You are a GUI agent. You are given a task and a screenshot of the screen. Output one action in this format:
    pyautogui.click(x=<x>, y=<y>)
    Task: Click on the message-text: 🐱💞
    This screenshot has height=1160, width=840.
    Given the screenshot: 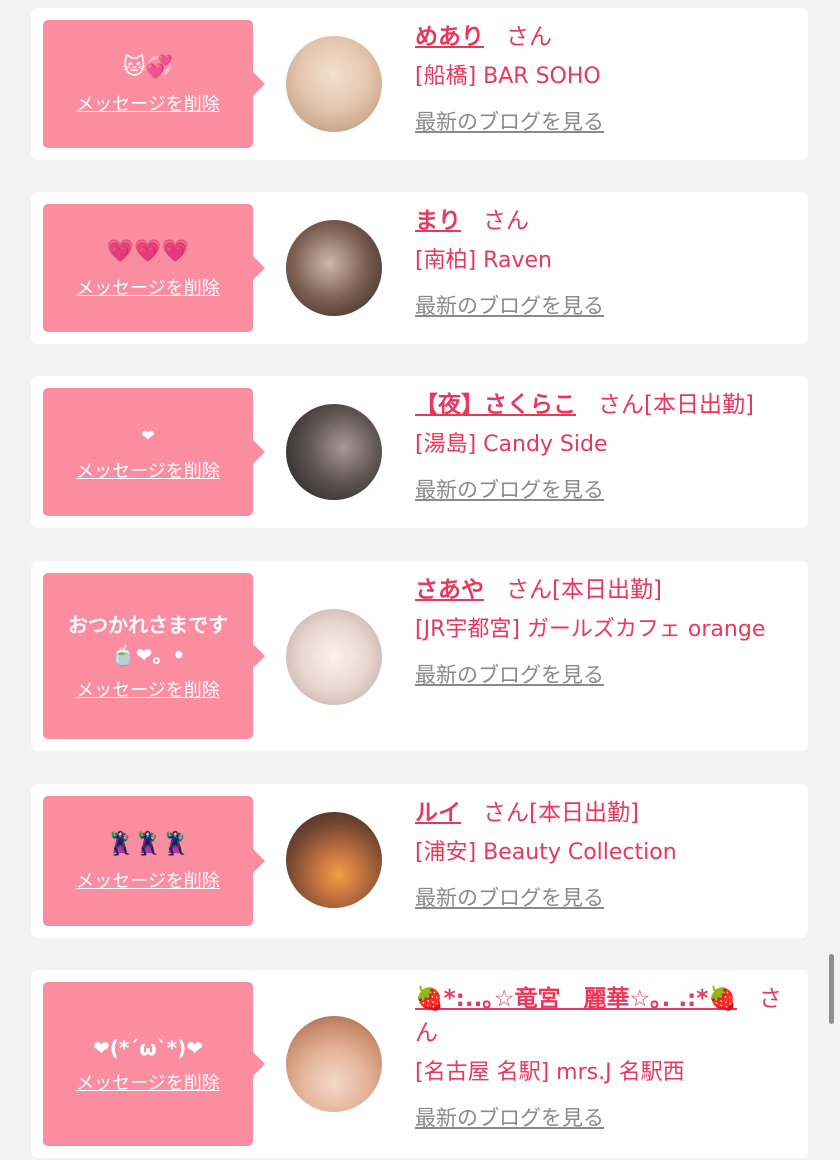 What is the action you would take?
    pyautogui.click(x=148, y=67)
    